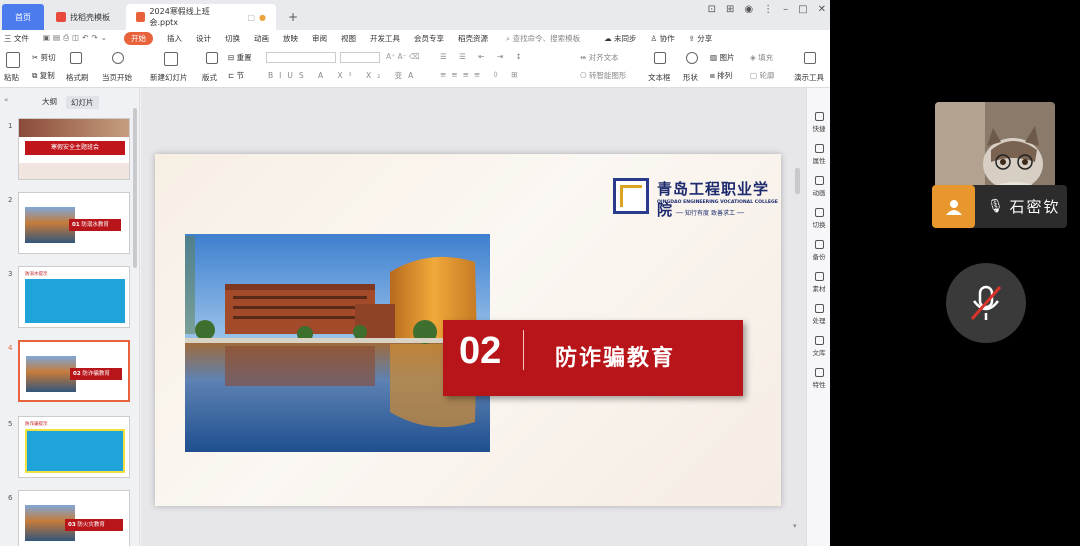 Image resolution: width=1080 pixels, height=546 pixels. Describe the element at coordinates (818, 282) in the screenshot. I see `material-button: 素材` at that location.